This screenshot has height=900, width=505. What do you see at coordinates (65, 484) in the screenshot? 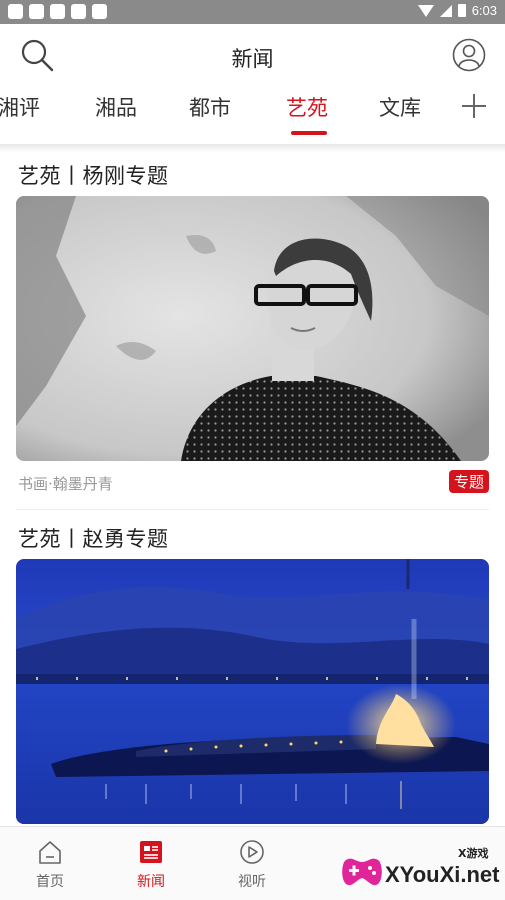
I see `article-source: 书画·翰墨丹青` at bounding box center [65, 484].